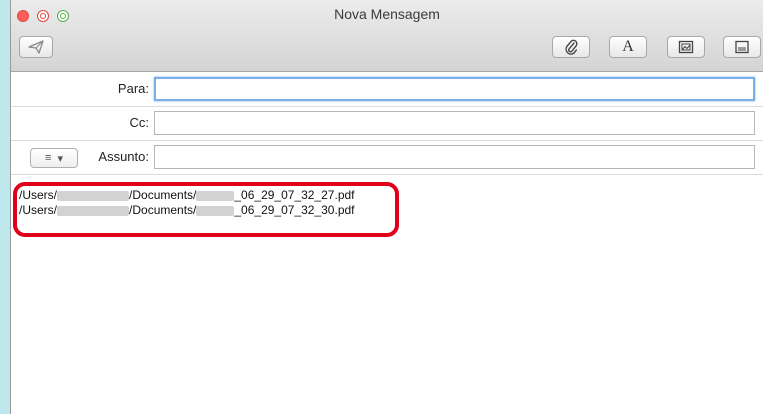 This screenshot has width=763, height=414. What do you see at coordinates (454, 89) in the screenshot?
I see `to-field` at bounding box center [454, 89].